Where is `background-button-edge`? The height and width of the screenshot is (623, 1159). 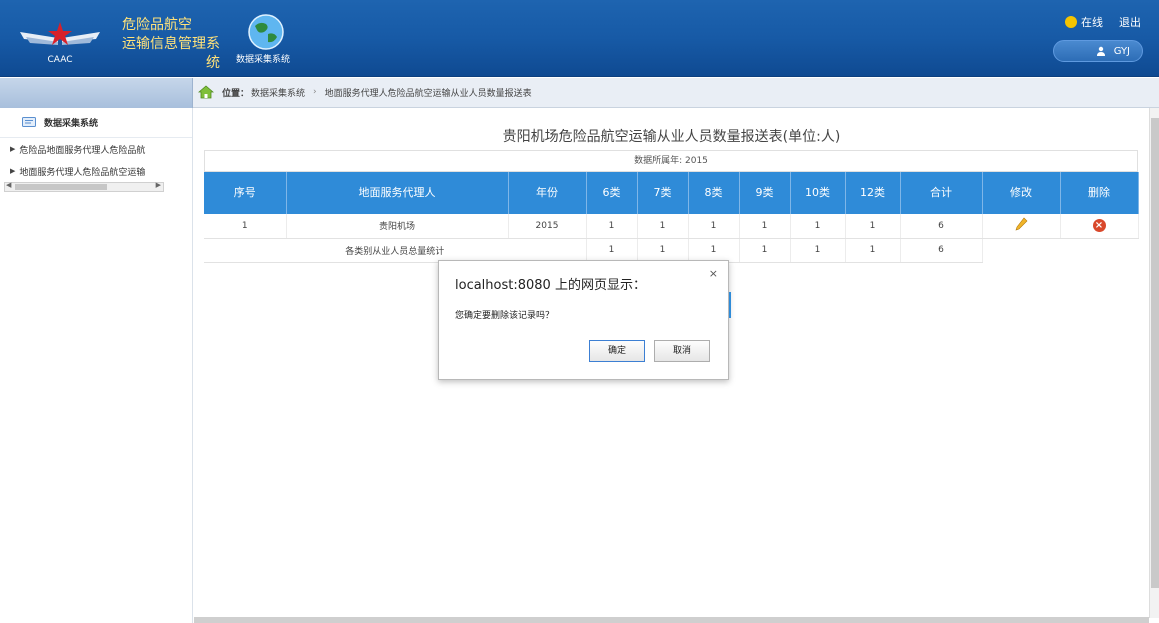 background-button-edge is located at coordinates (730, 305).